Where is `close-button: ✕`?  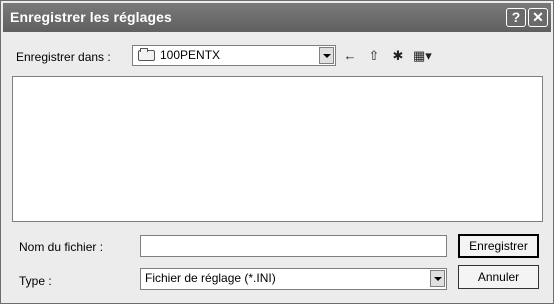
close-button: ✕ is located at coordinates (538, 17).